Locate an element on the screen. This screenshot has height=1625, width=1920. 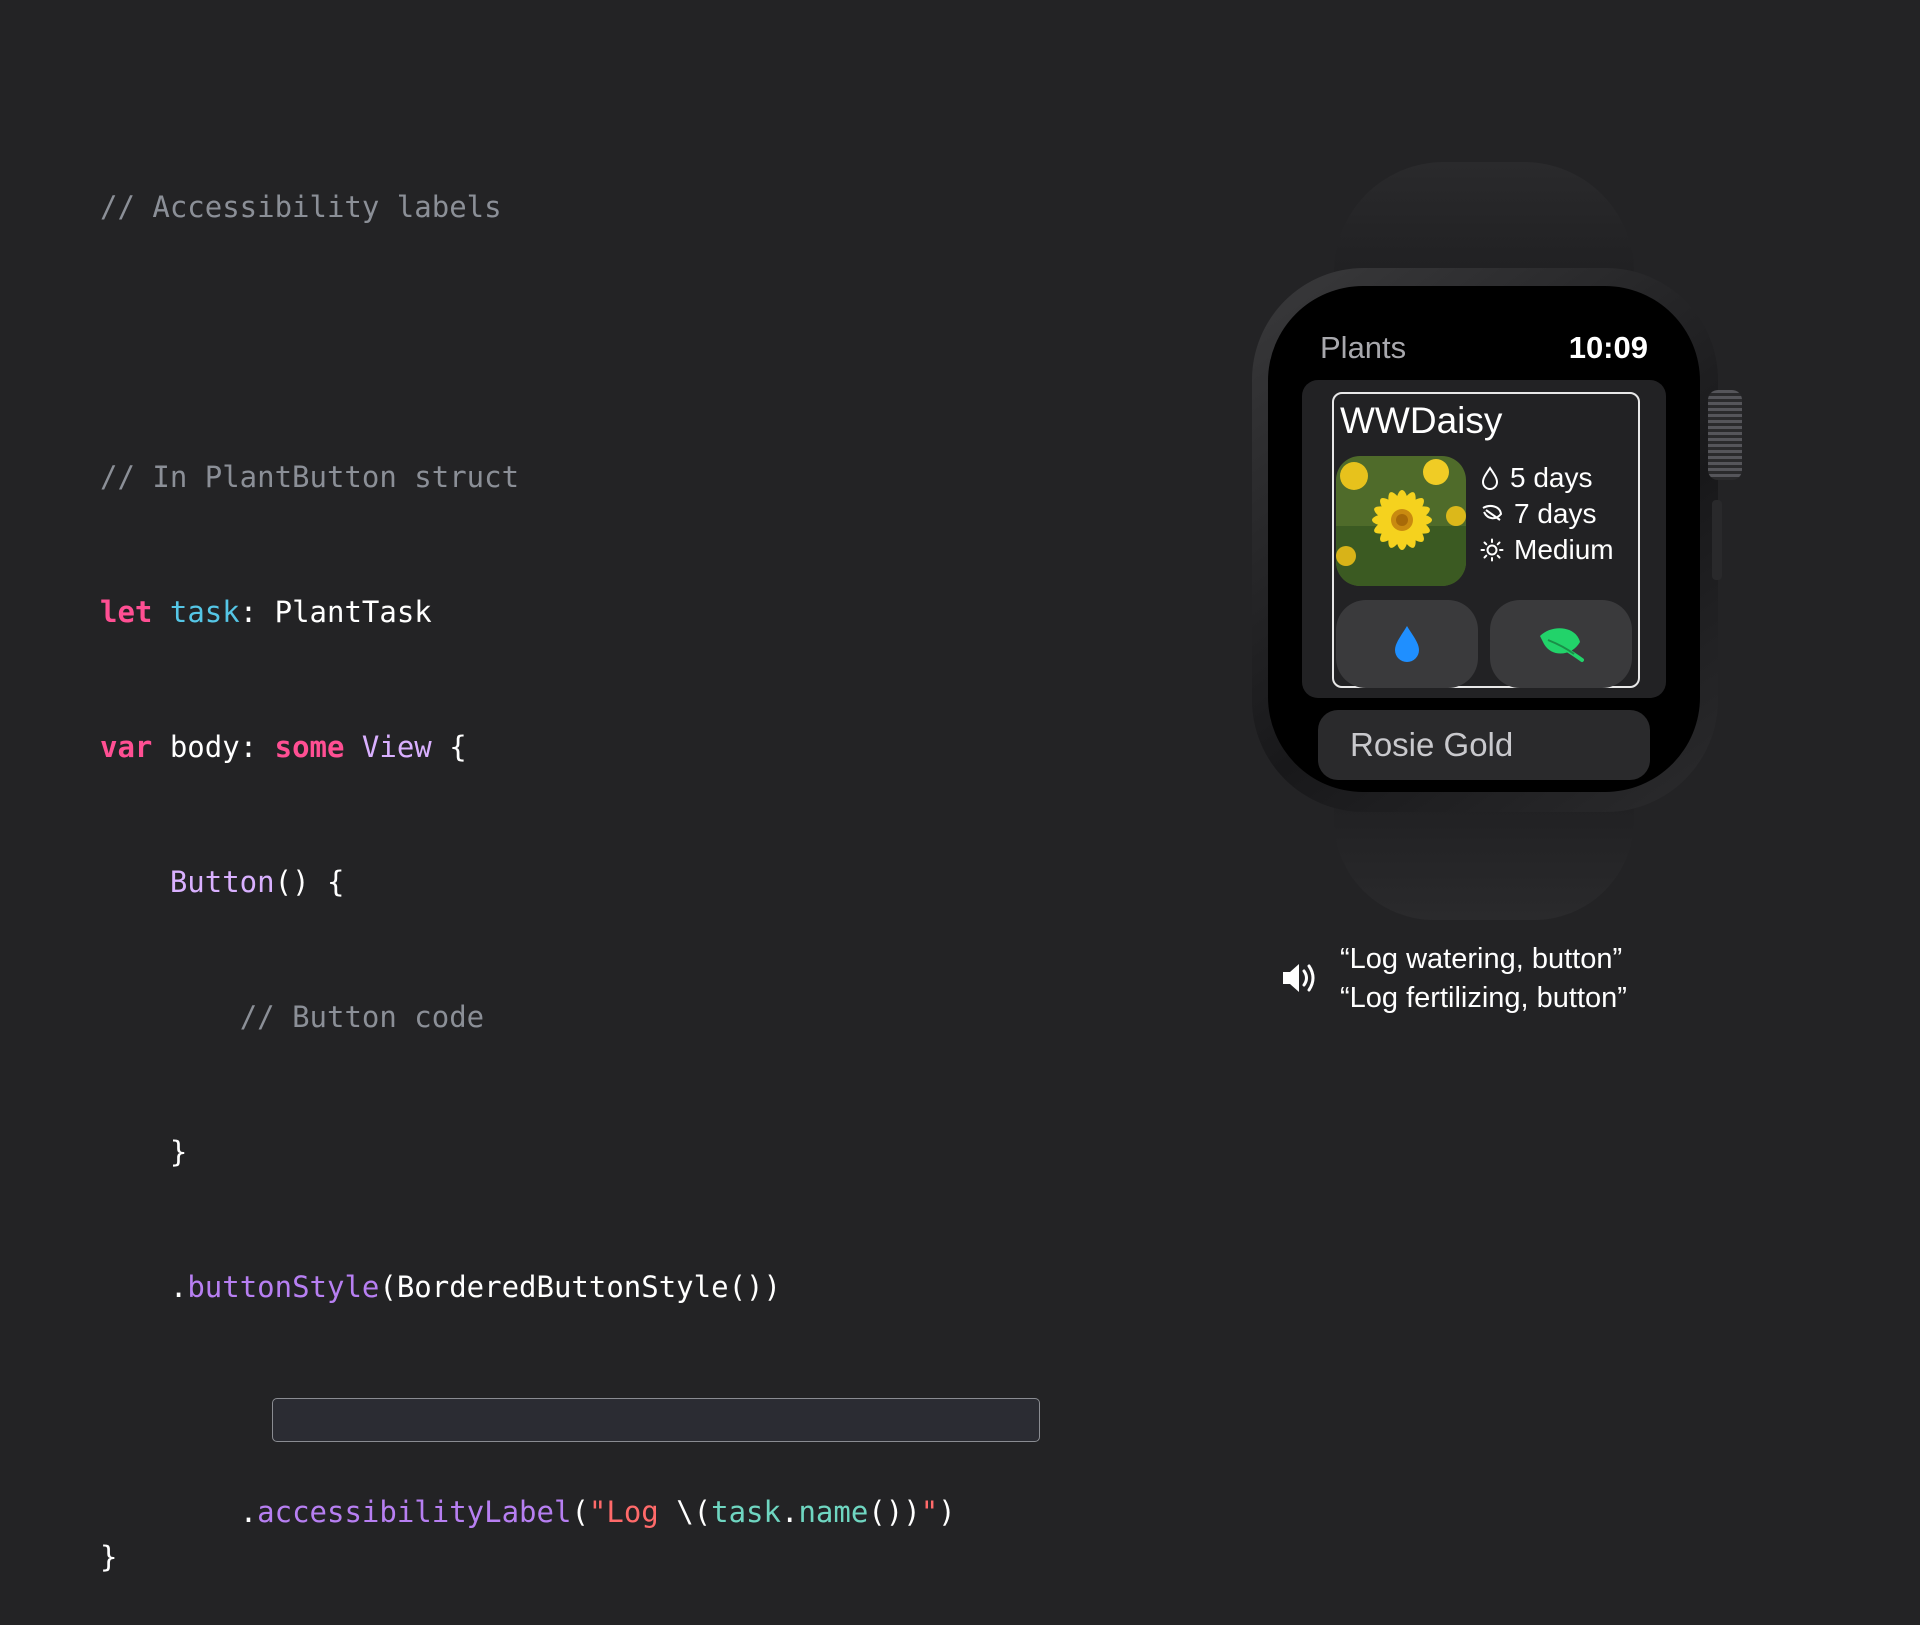
speech-line-2: “Log fertilizing, button” is located at coordinates (1483, 998).